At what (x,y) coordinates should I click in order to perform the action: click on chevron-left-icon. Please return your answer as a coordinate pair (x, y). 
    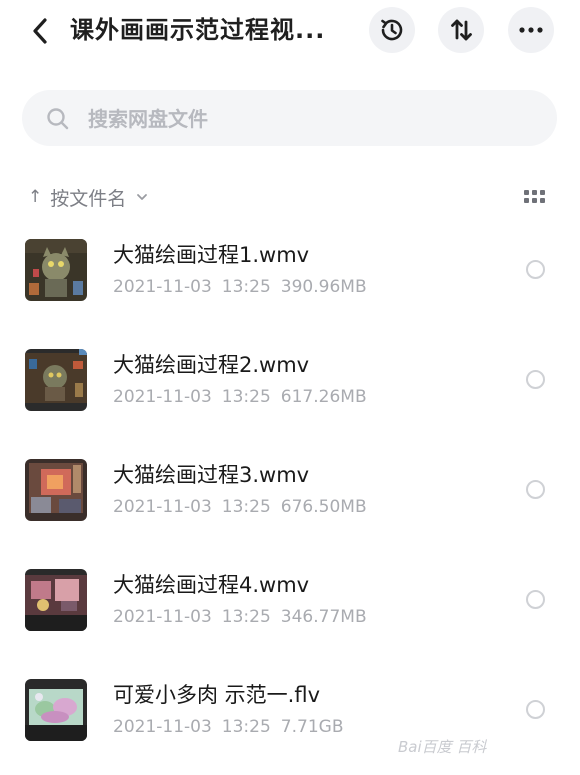
    Looking at the image, I should click on (40, 31).